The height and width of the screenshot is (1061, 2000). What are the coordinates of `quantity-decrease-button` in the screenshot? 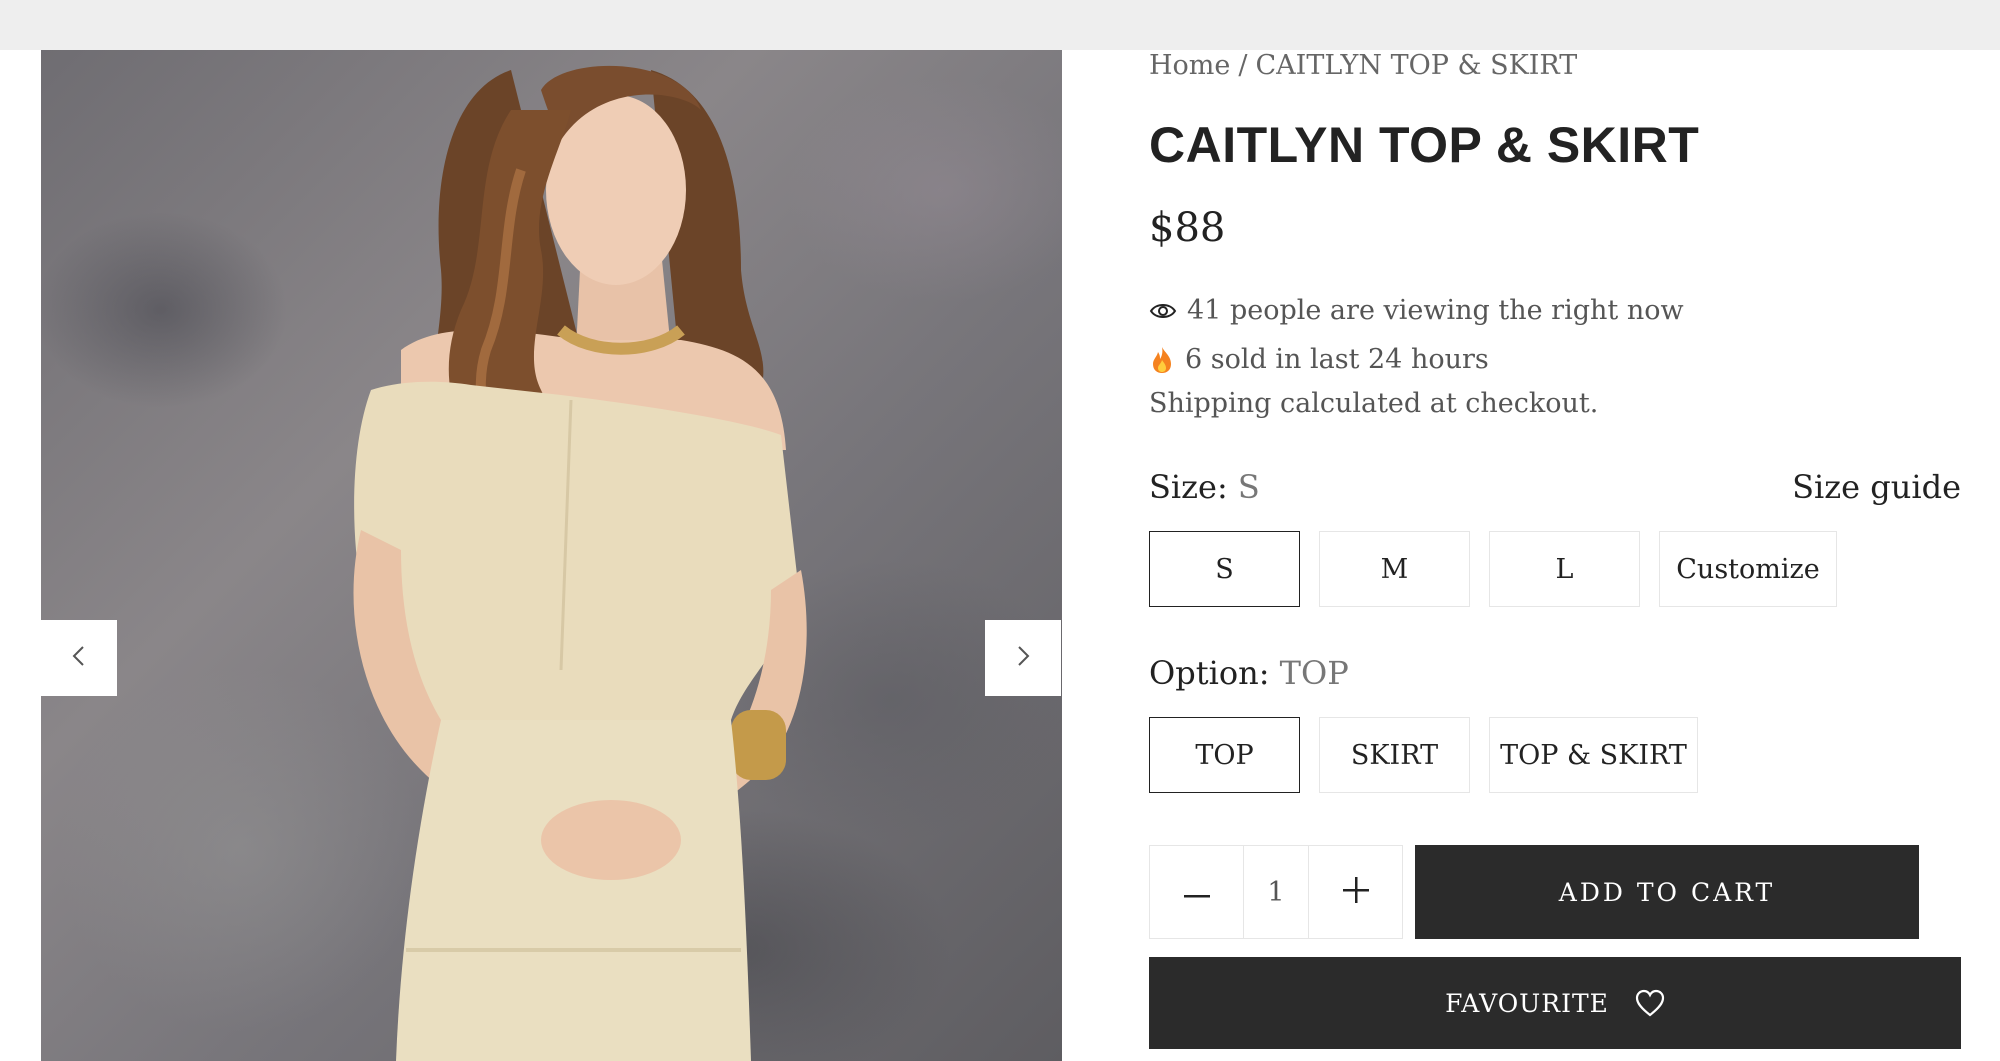 It's located at (1196, 892).